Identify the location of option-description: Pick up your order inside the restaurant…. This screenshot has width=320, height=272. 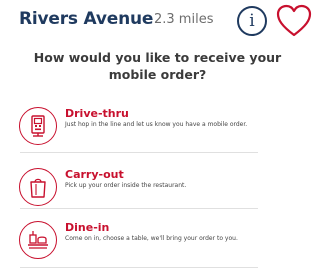
(126, 185).